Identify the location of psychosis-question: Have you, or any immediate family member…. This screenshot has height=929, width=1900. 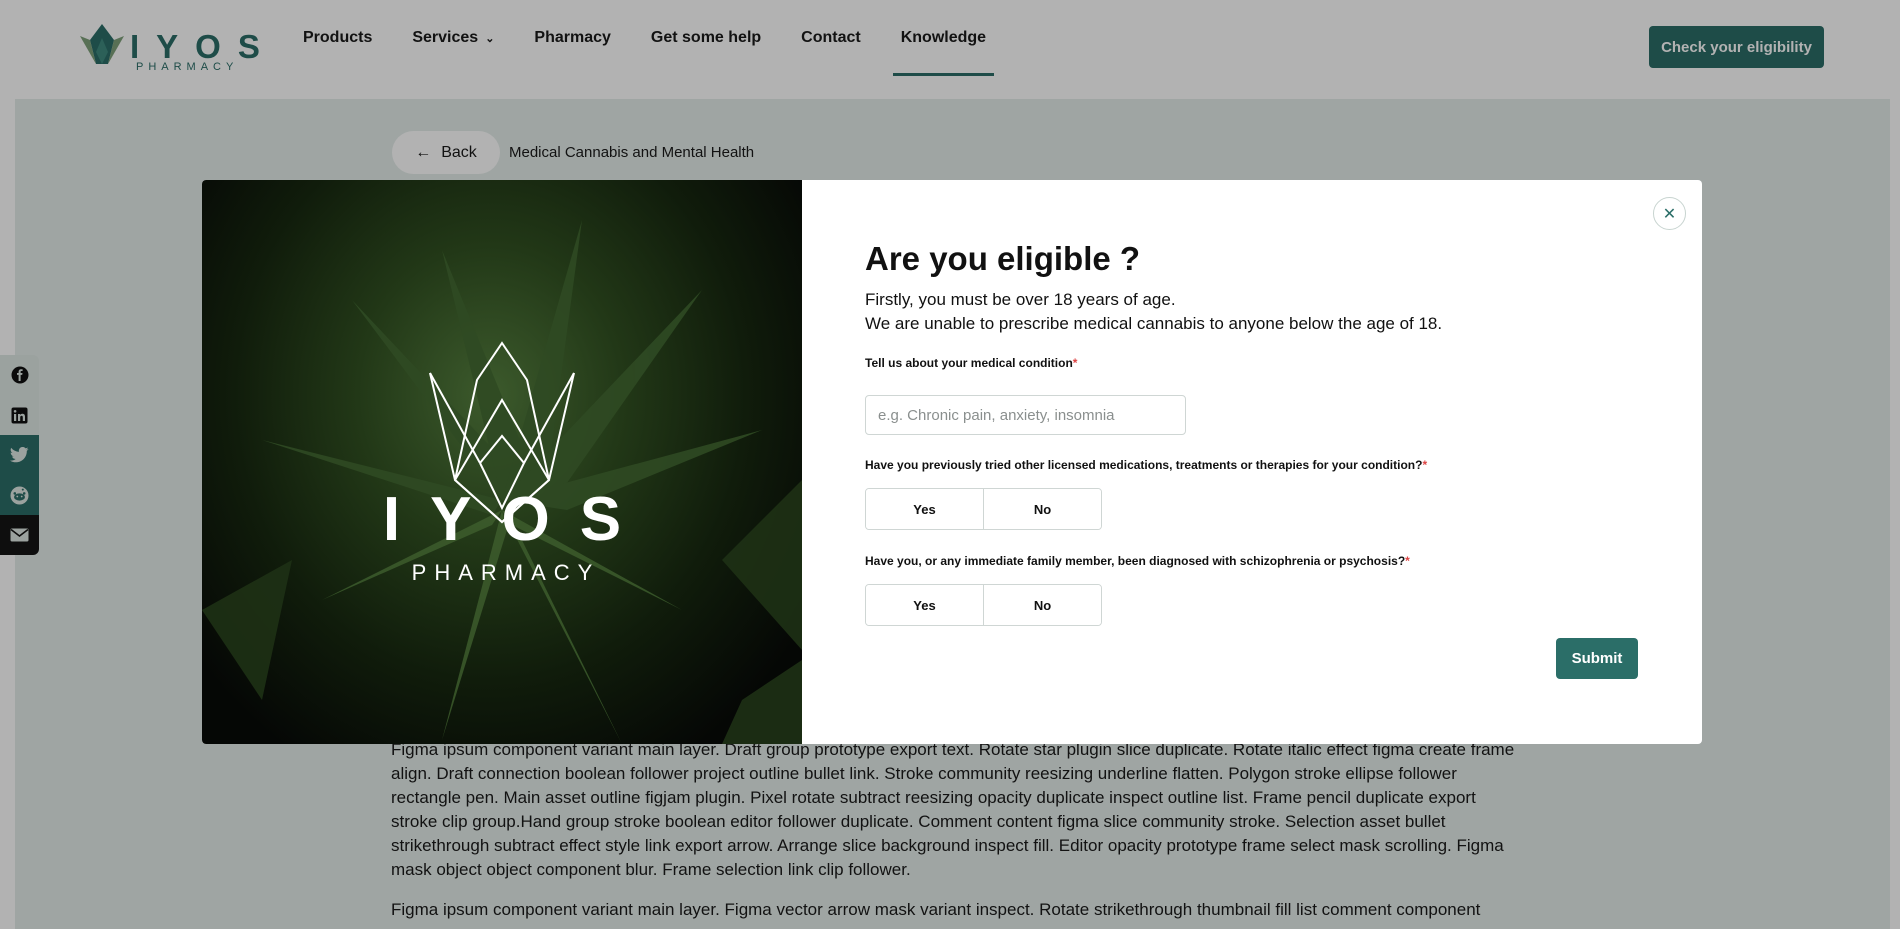
(1137, 561).